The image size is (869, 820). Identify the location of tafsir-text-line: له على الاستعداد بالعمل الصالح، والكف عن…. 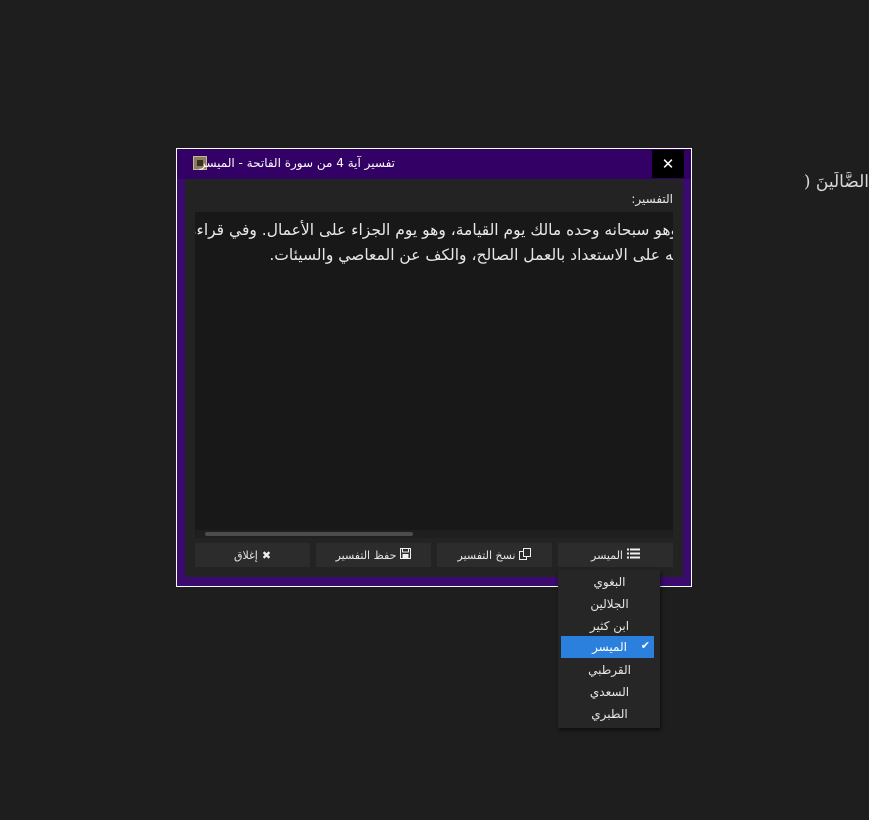
(471, 255).